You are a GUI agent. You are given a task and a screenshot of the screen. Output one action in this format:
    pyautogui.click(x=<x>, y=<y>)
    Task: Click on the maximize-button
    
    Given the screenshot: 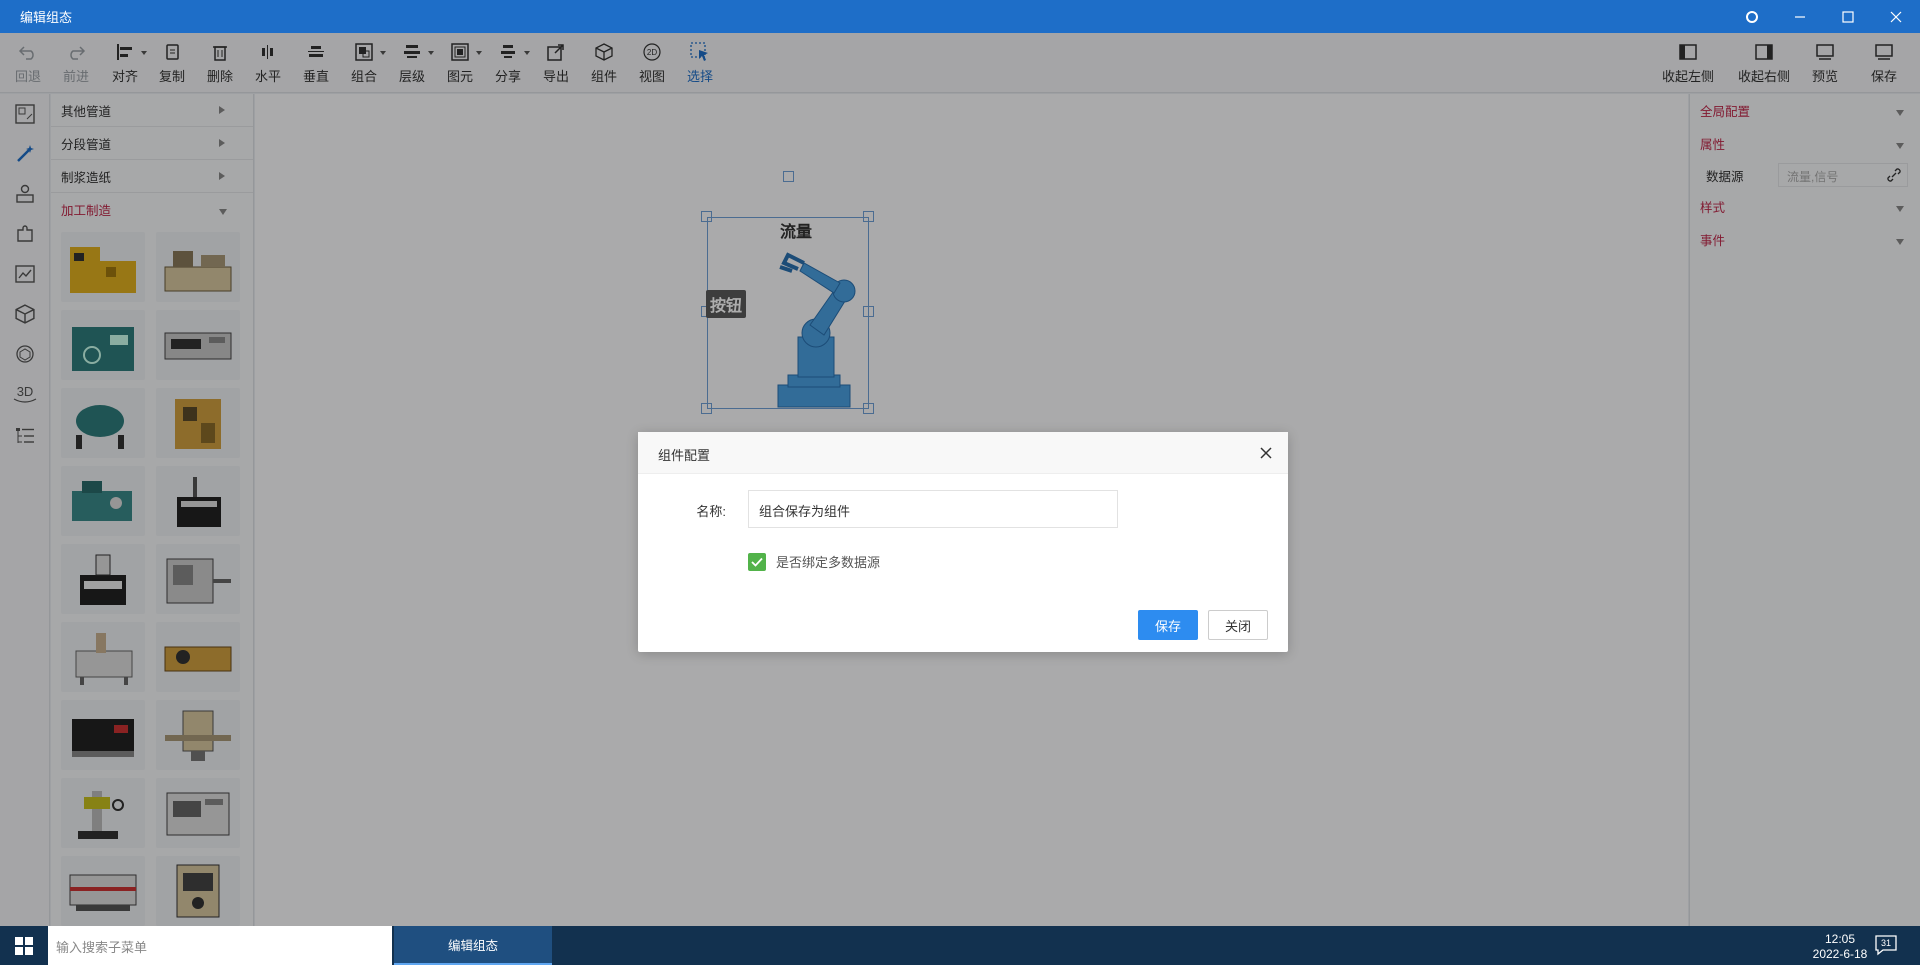 What is the action you would take?
    pyautogui.click(x=1848, y=16)
    